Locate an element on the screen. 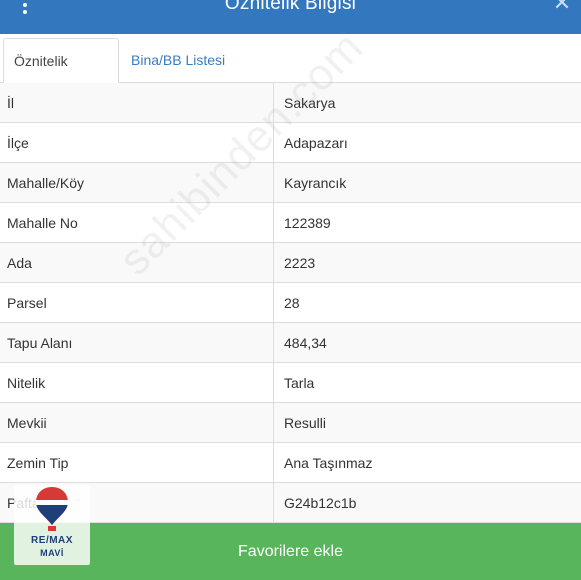 Image resolution: width=581 pixels, height=580 pixels. row-label: Parsel is located at coordinates (27, 303).